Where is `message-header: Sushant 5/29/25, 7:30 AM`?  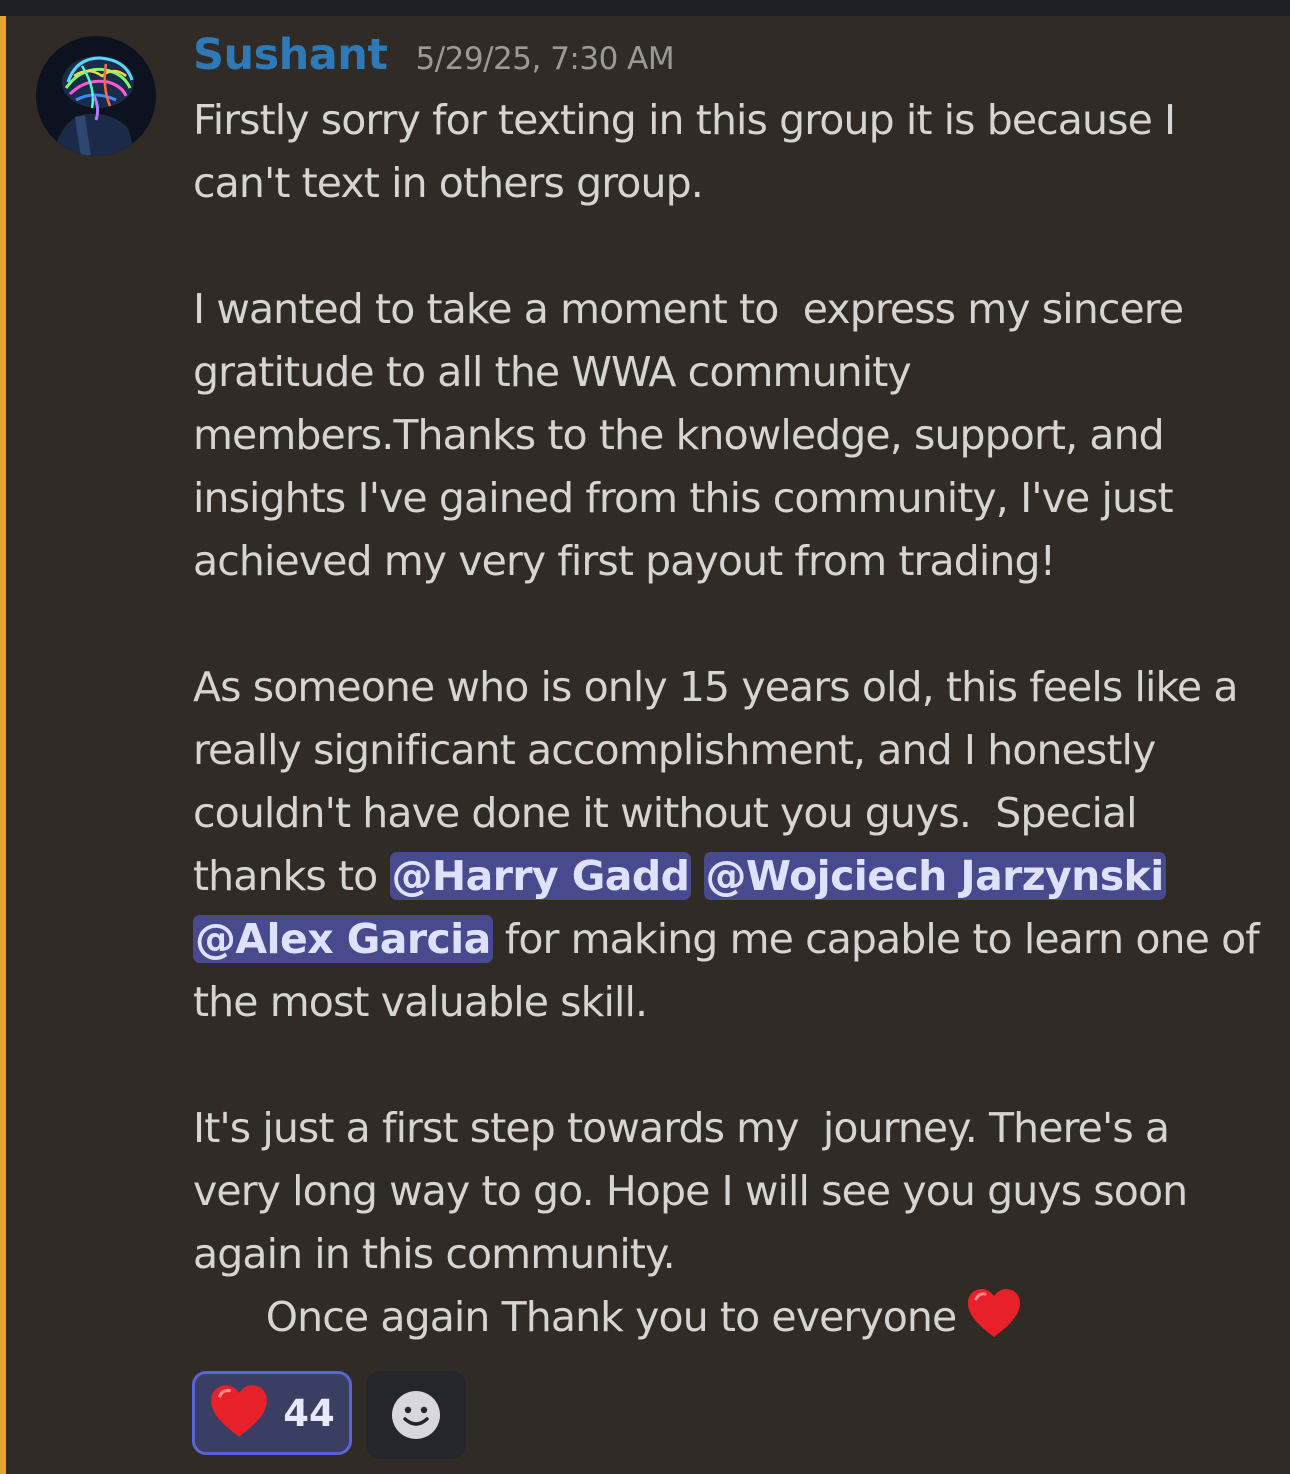 message-header: Sushant 5/29/25, 7:30 AM is located at coordinates (434, 56).